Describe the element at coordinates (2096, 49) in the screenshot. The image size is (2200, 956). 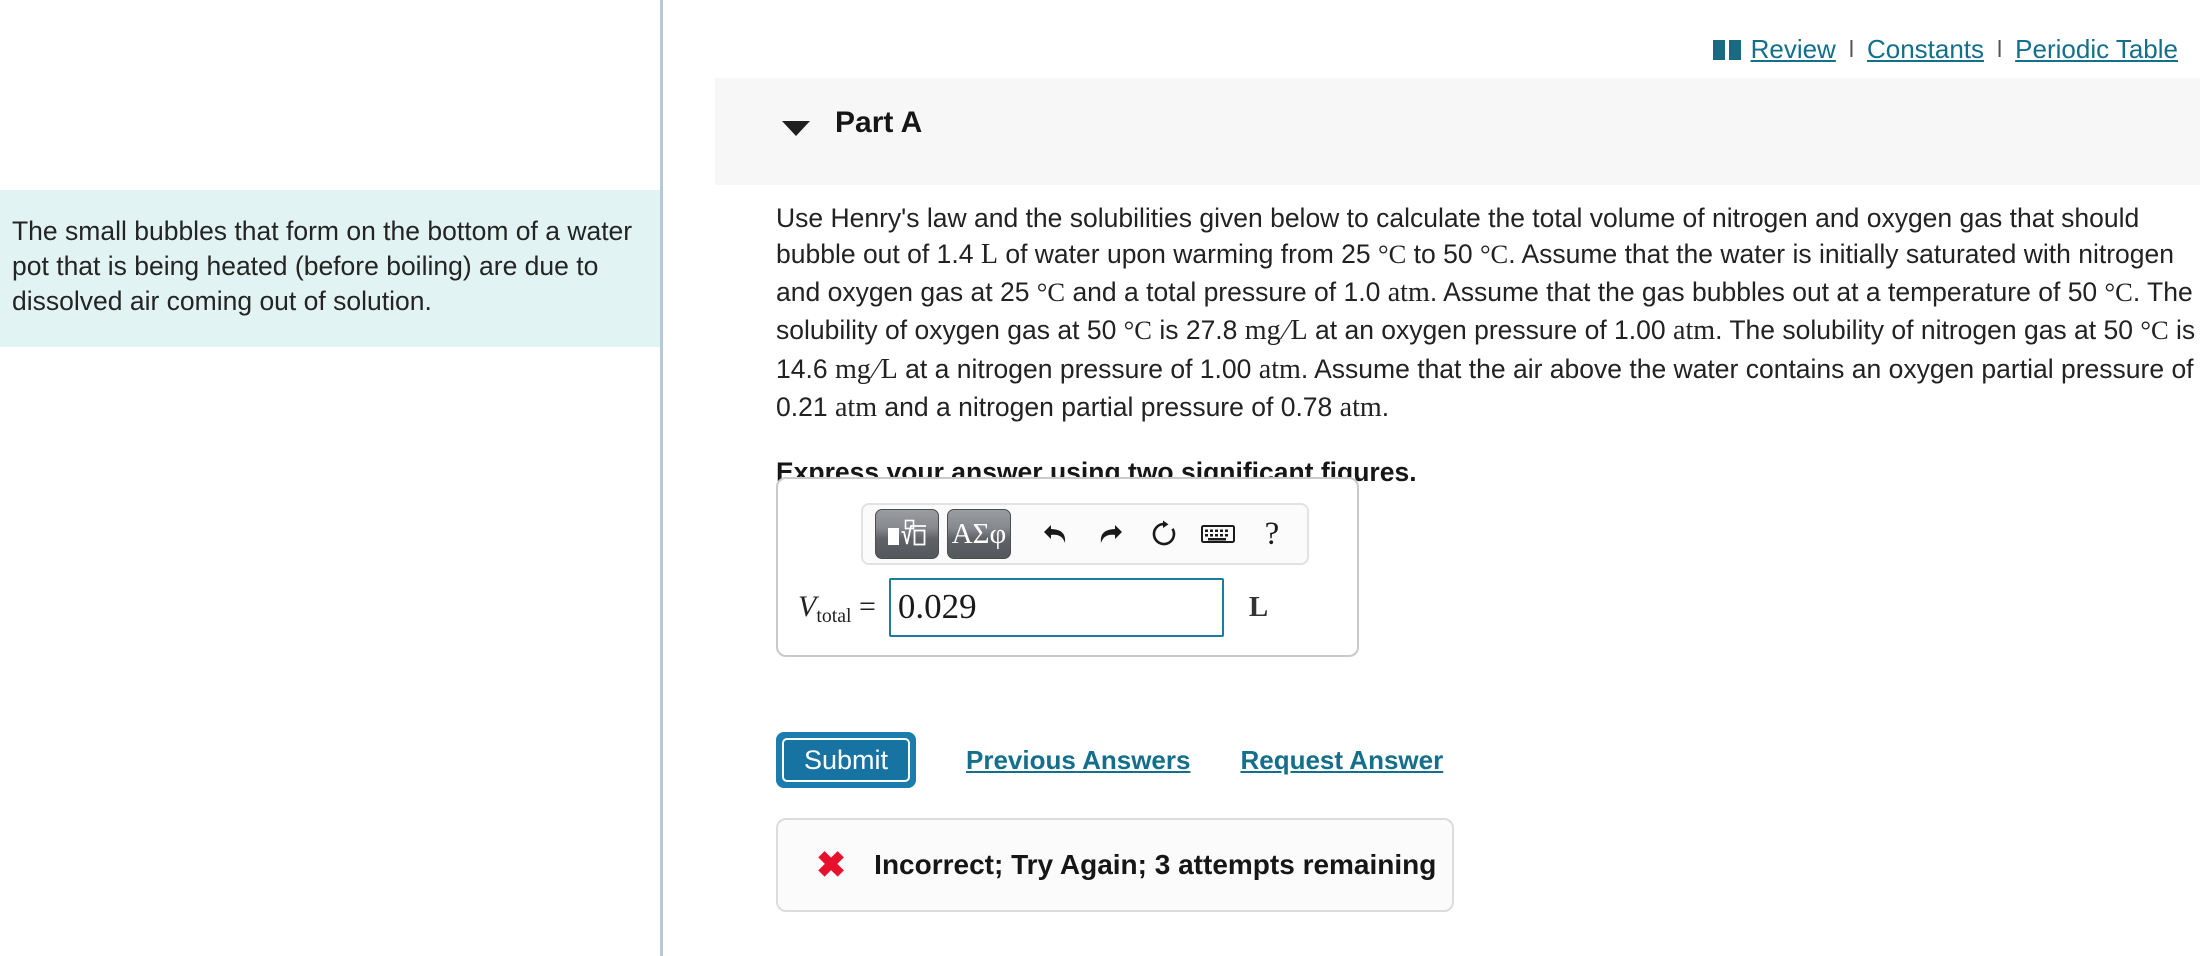
I see `periodic-table-link: Periodic Table` at that location.